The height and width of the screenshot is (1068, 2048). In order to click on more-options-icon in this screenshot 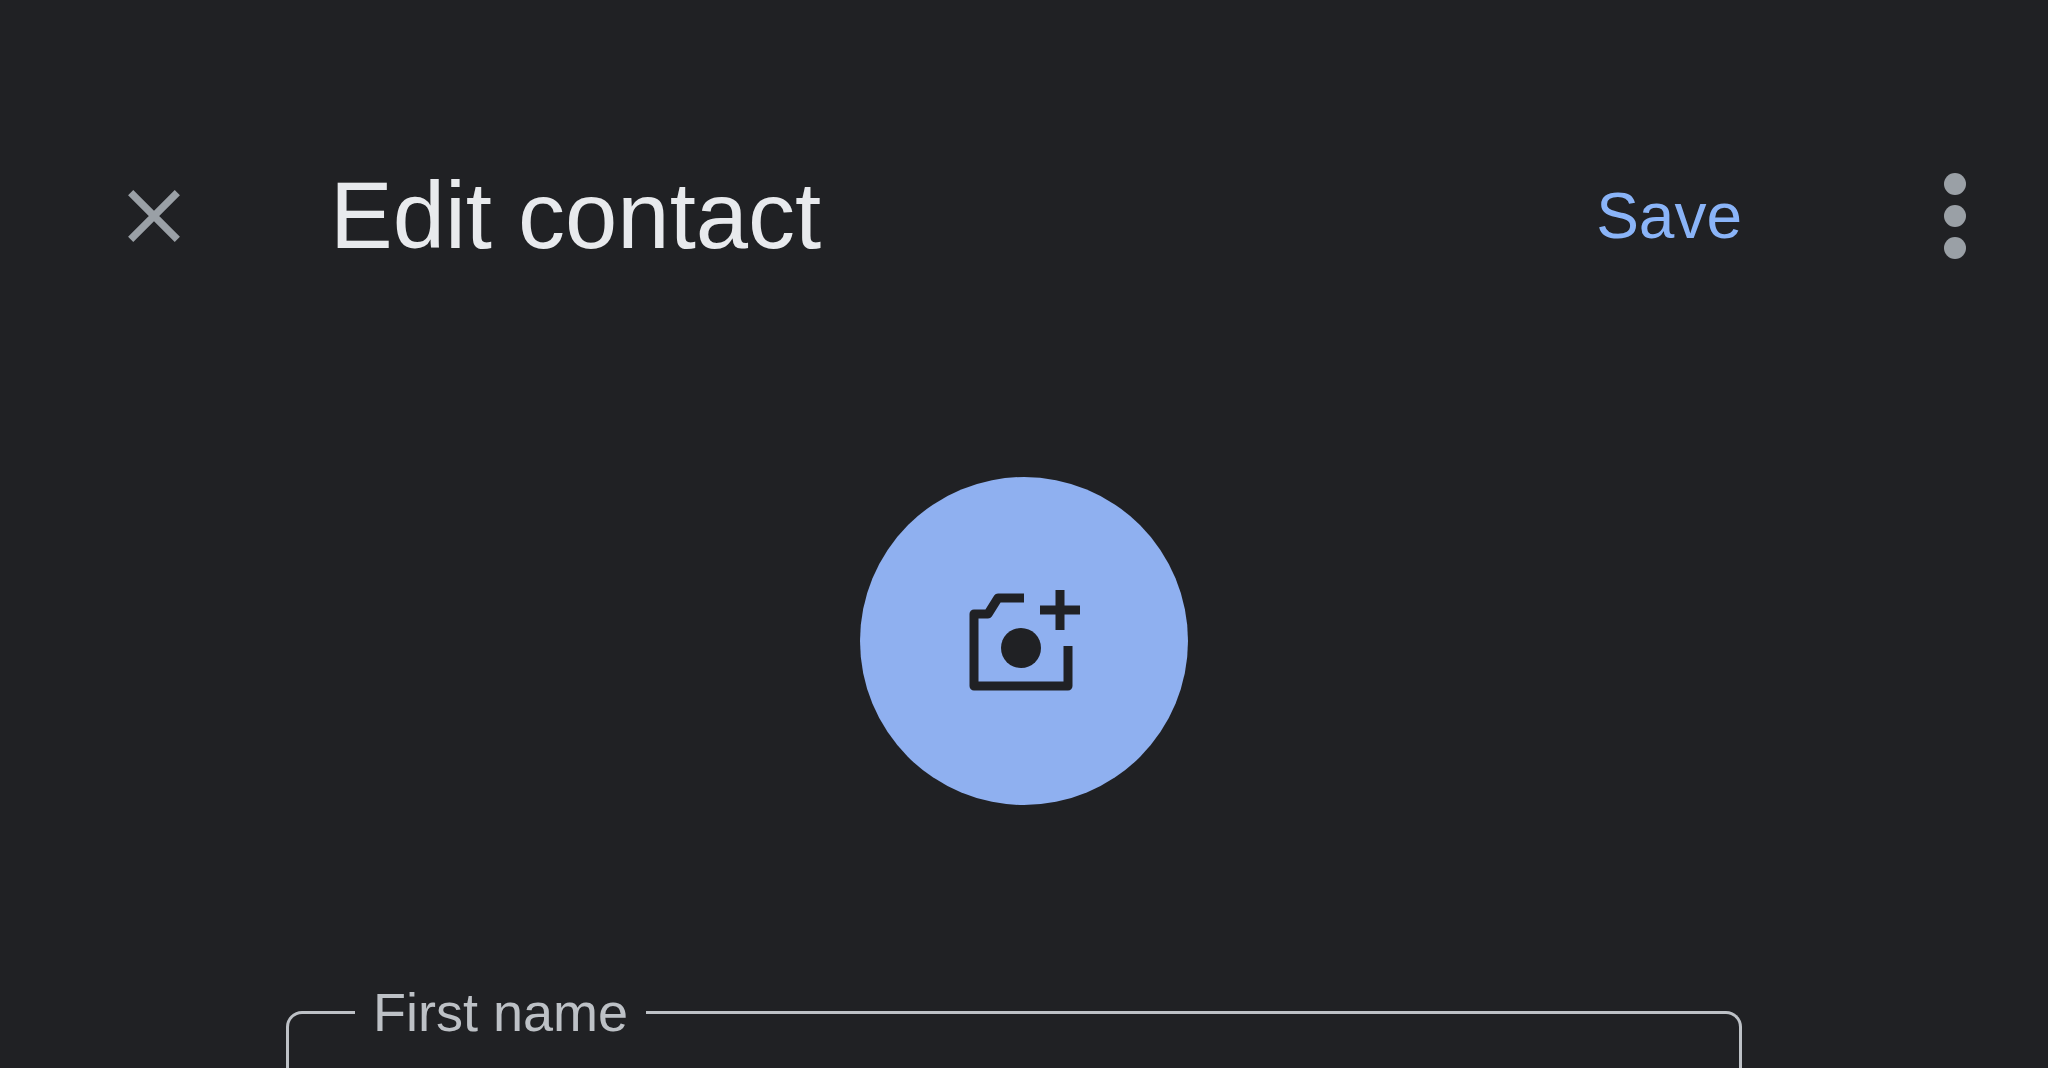, I will do `click(1955, 216)`.